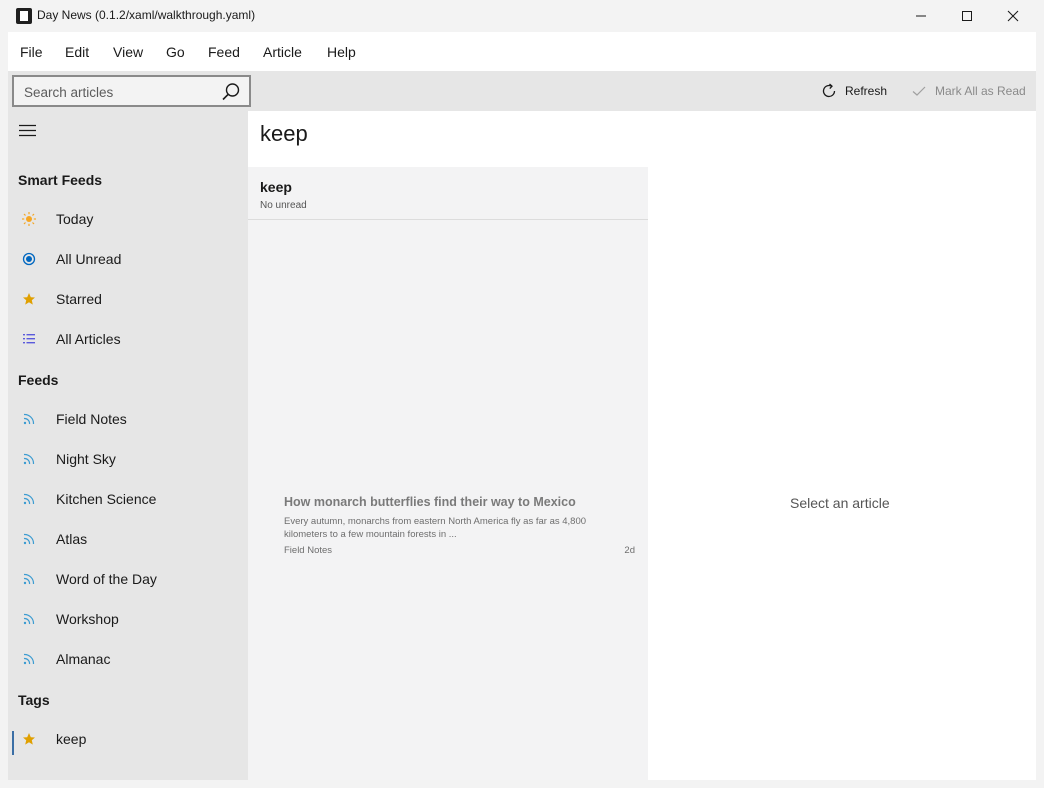 Image resolution: width=1044 pixels, height=788 pixels. I want to click on sidebar-item-label: Almanac, so click(83, 659).